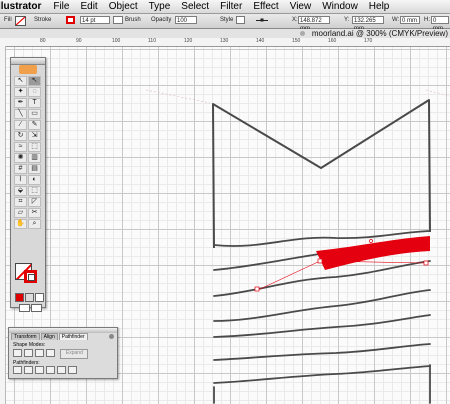 The image size is (450, 404). Describe the element at coordinates (227, 20) in the screenshot. I see `style-label: Style` at that location.